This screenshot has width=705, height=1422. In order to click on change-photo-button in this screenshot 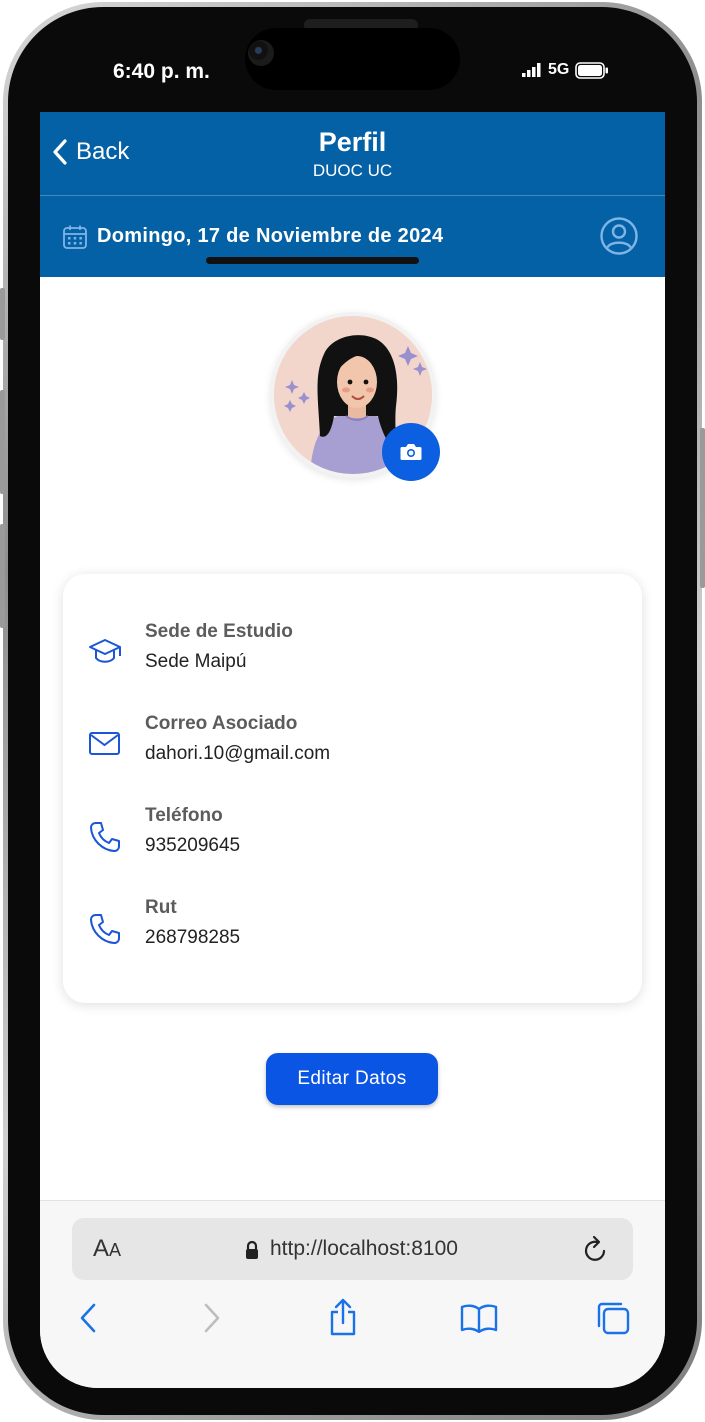, I will do `click(411, 452)`.